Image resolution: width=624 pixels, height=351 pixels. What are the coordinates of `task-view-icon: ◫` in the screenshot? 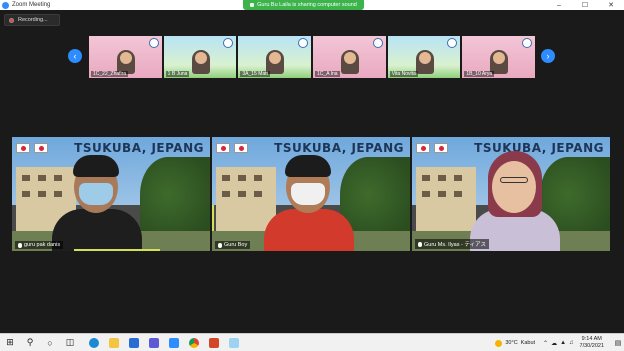 It's located at (70, 342).